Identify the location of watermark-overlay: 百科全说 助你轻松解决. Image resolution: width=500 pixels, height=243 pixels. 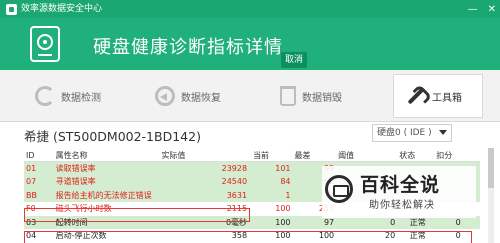
(399, 192).